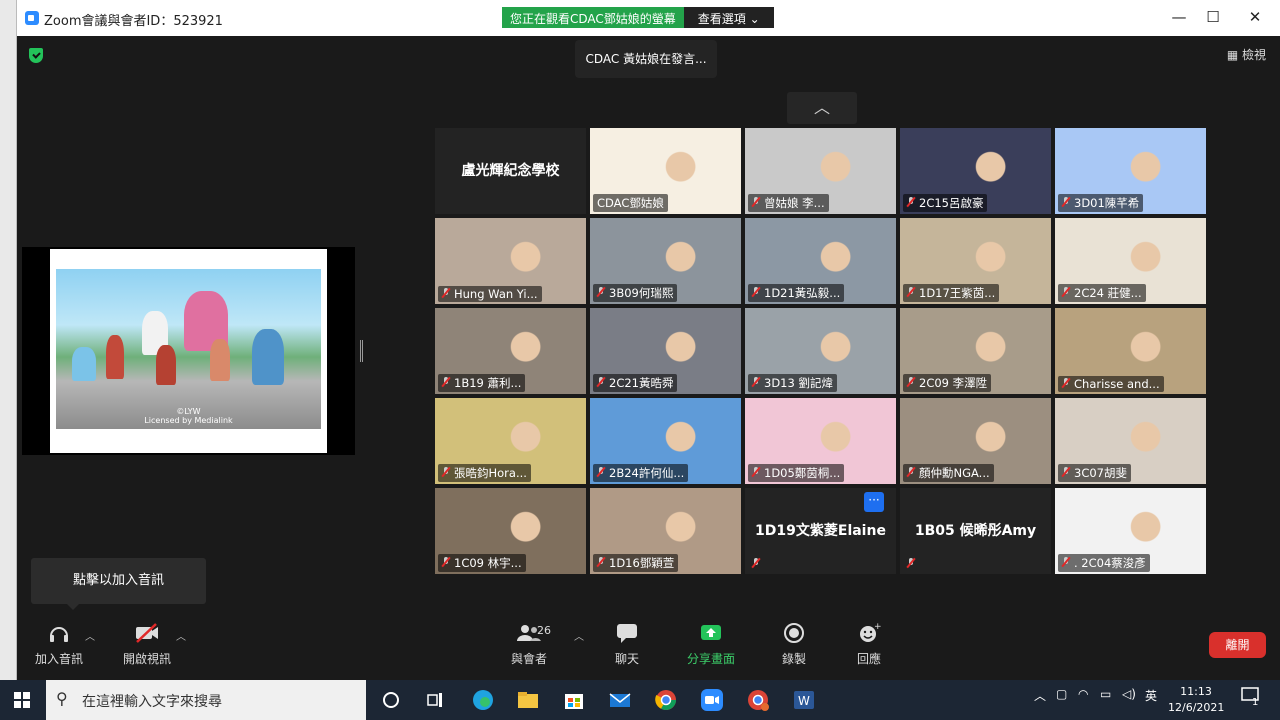 The image size is (1280, 720). I want to click on participant-tile: 盧光輝紀念學校, so click(510, 171).